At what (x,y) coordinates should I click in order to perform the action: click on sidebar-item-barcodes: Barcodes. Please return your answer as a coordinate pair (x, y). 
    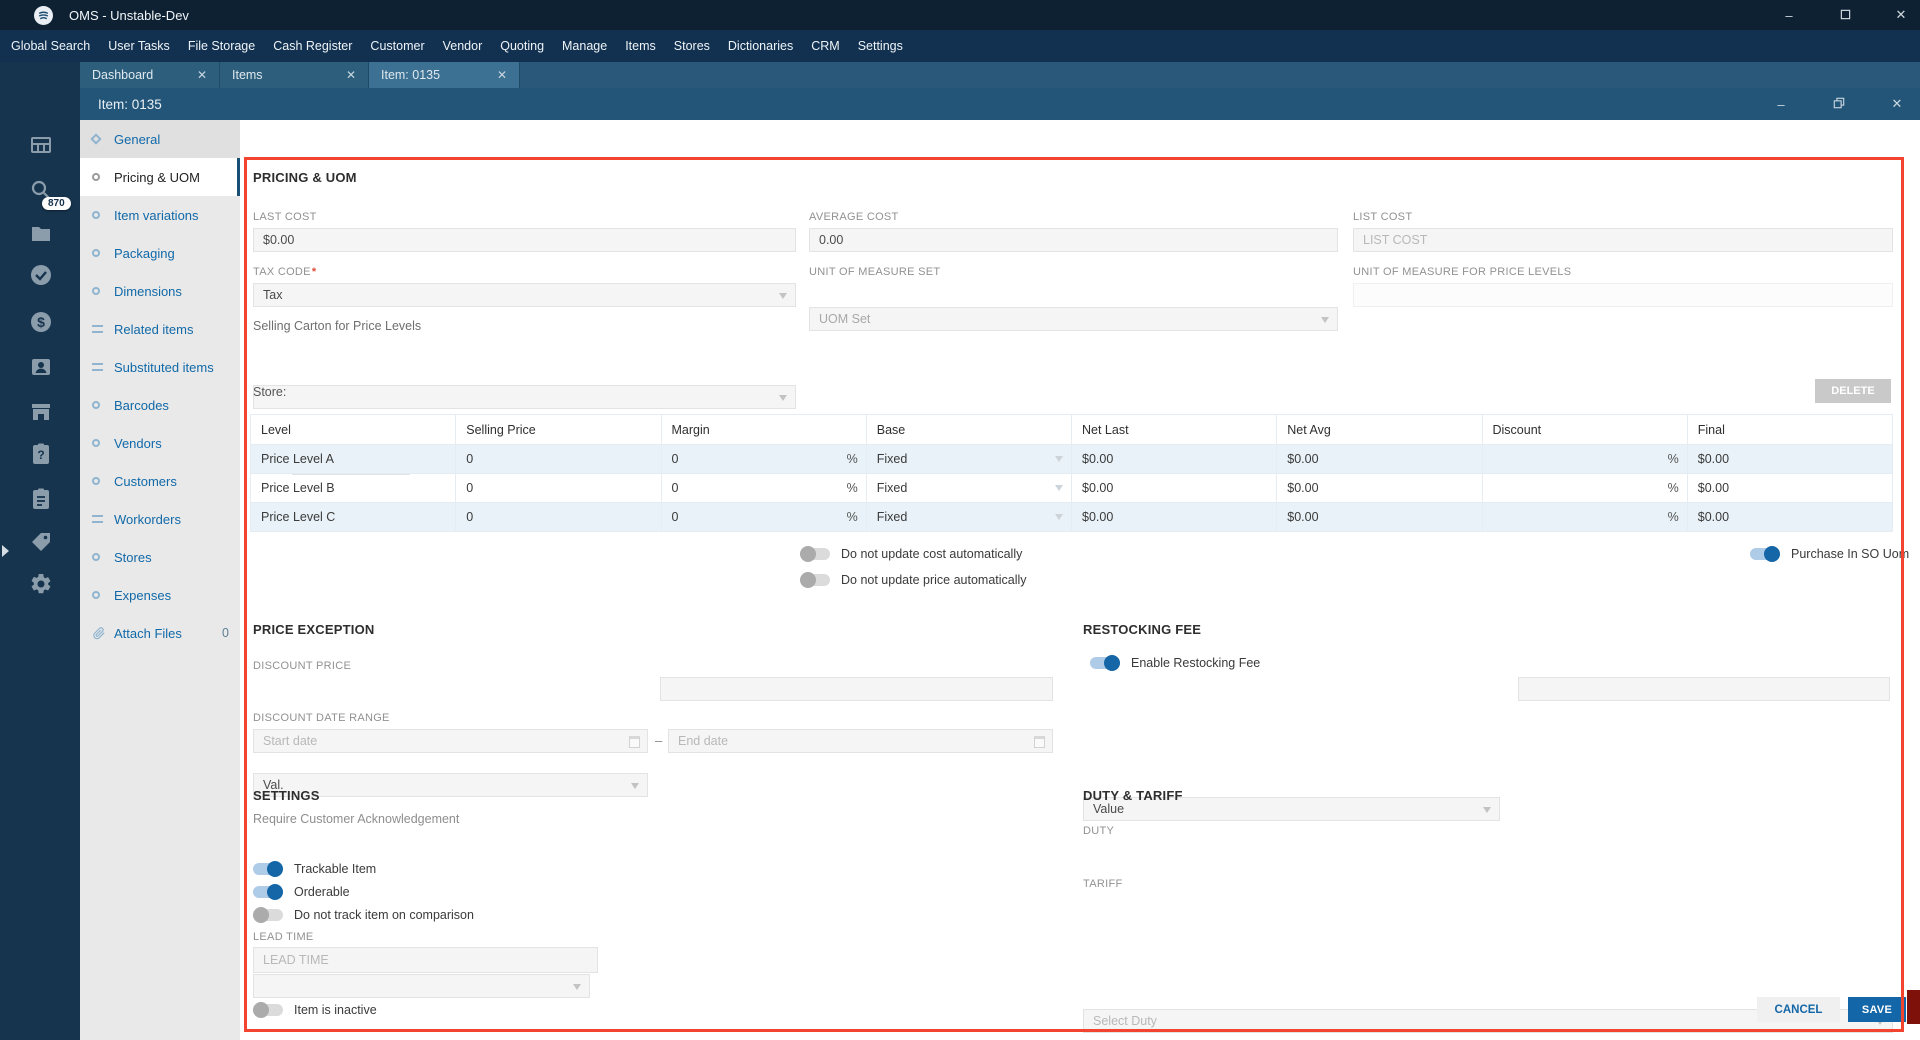
    Looking at the image, I should click on (160, 405).